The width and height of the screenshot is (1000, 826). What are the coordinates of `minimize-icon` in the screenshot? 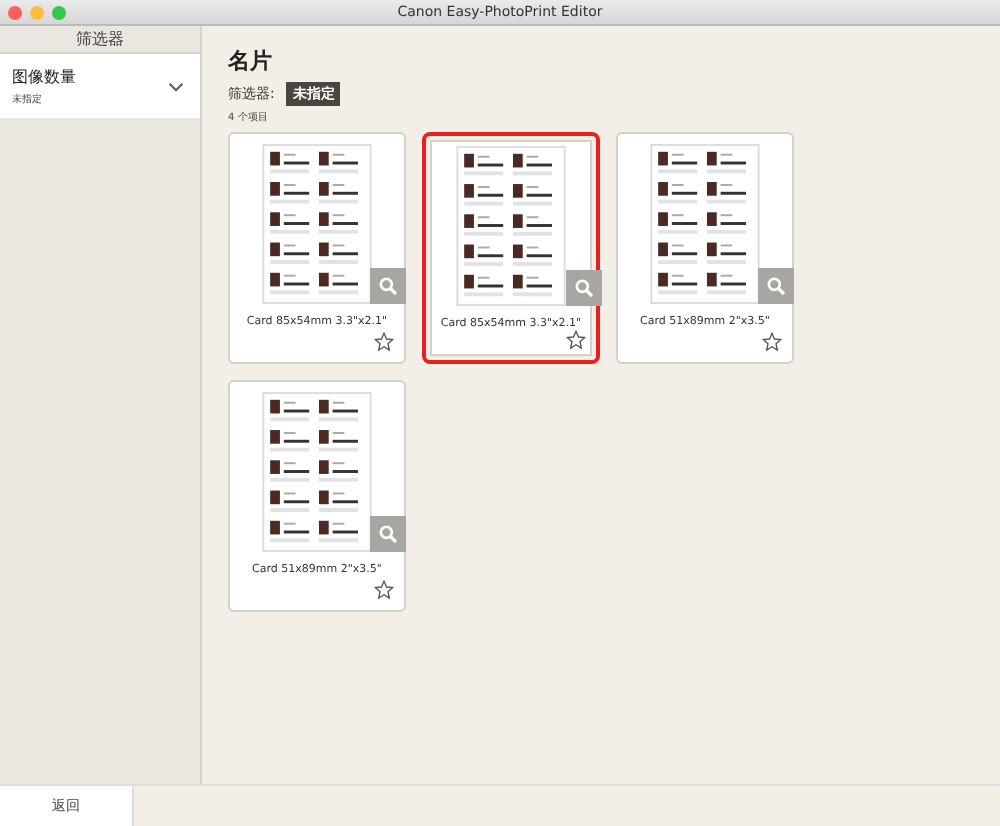 It's located at (37, 12).